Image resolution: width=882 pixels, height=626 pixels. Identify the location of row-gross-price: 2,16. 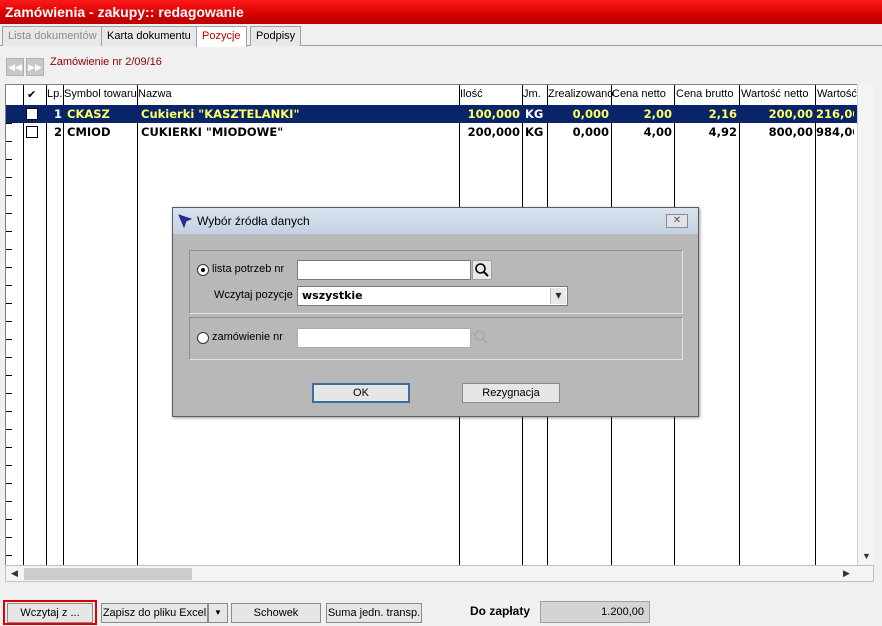
(722, 114).